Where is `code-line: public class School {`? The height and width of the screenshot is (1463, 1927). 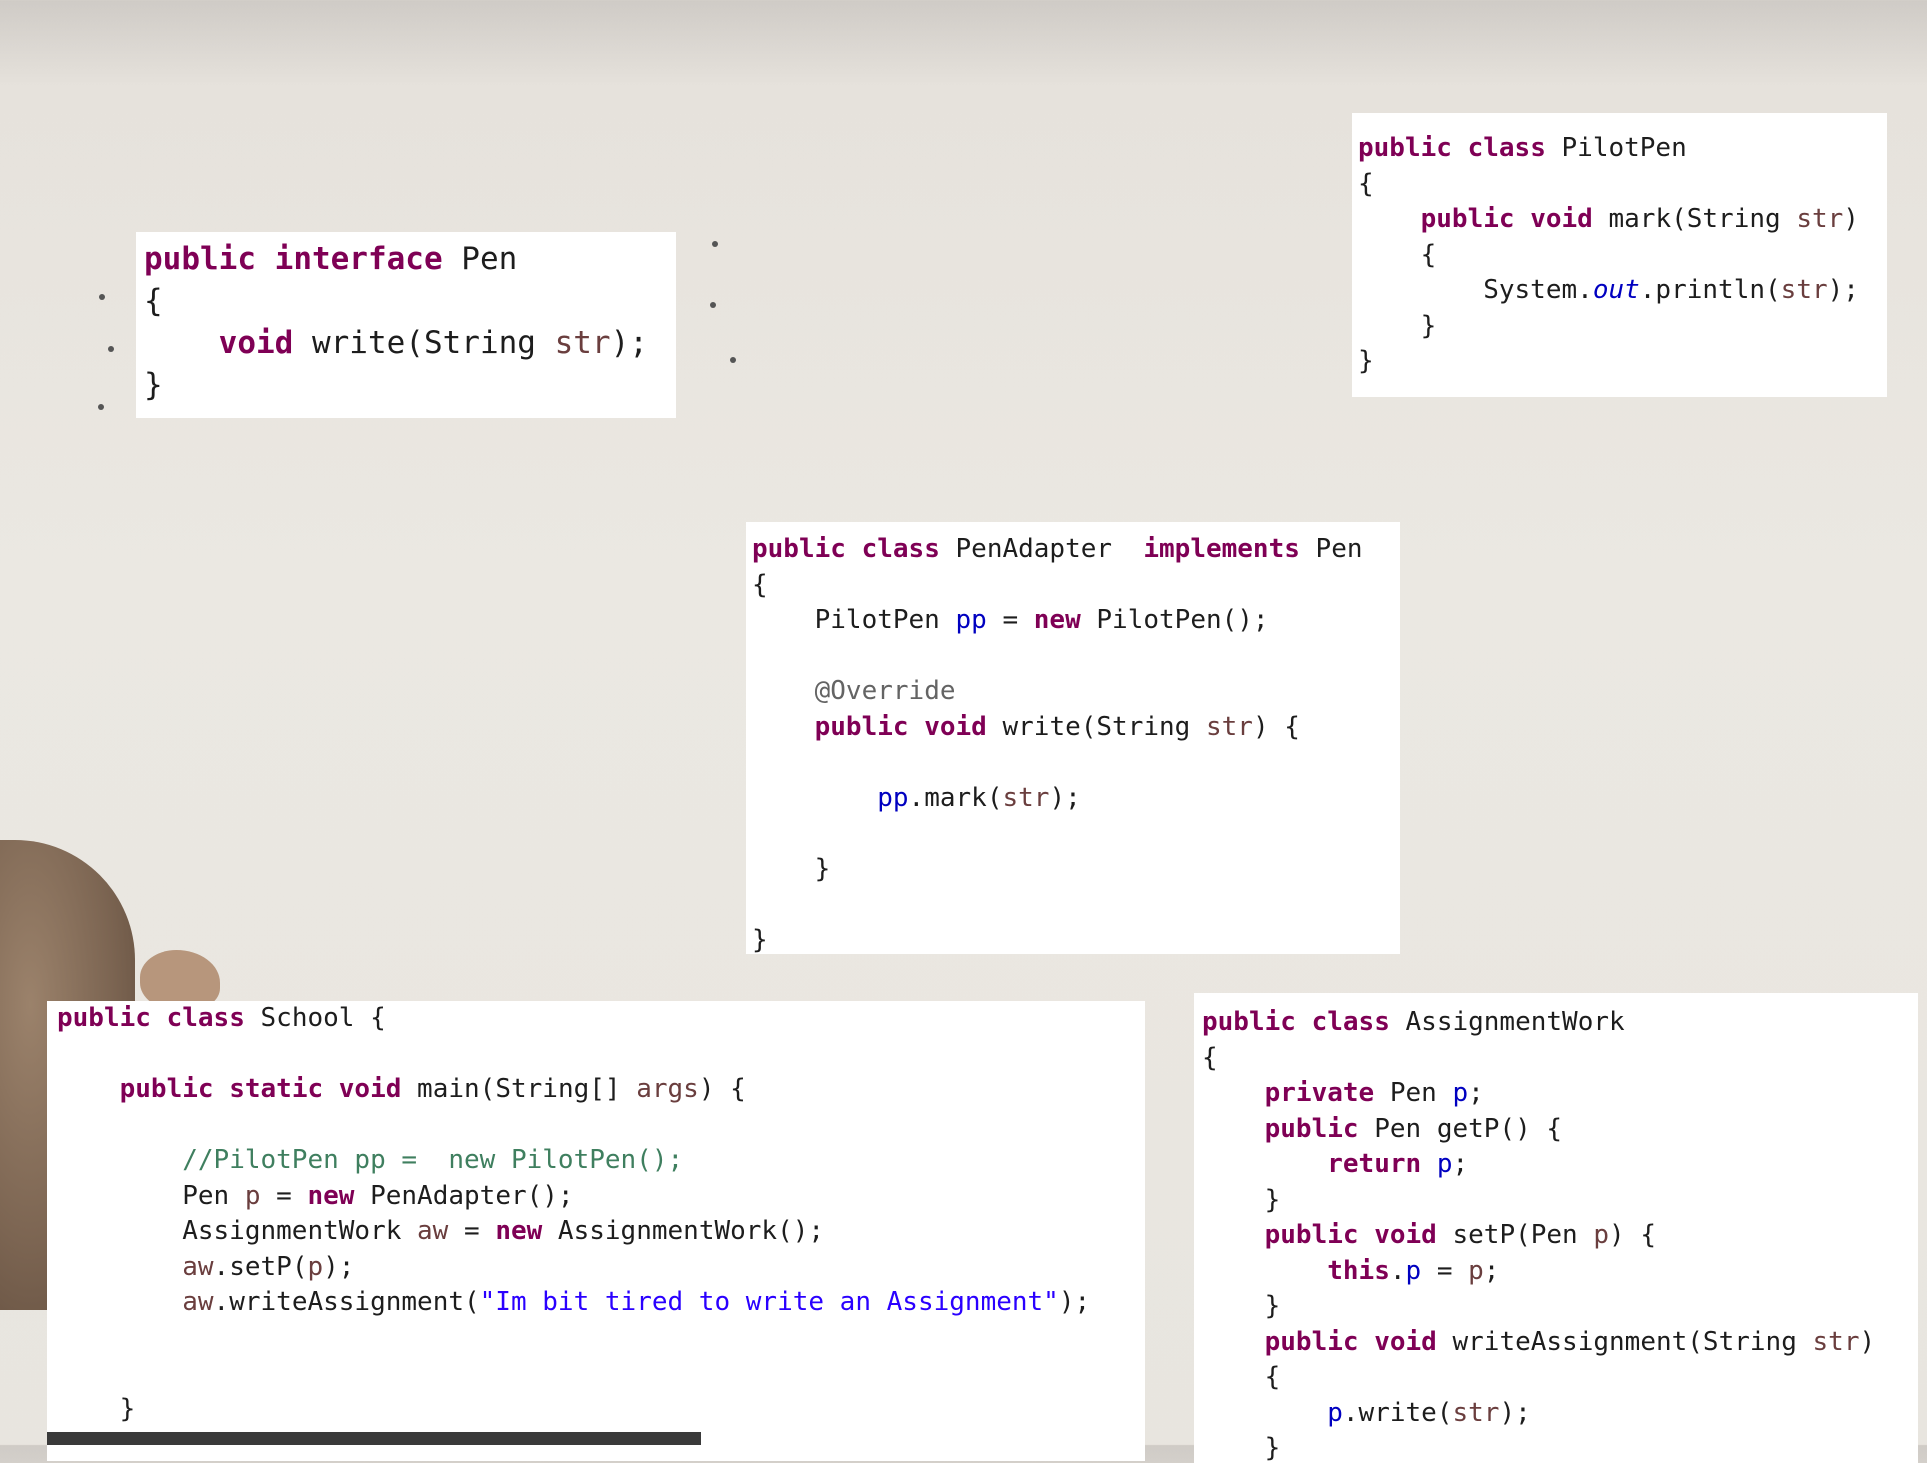 code-line: public class School { is located at coordinates (601, 1019).